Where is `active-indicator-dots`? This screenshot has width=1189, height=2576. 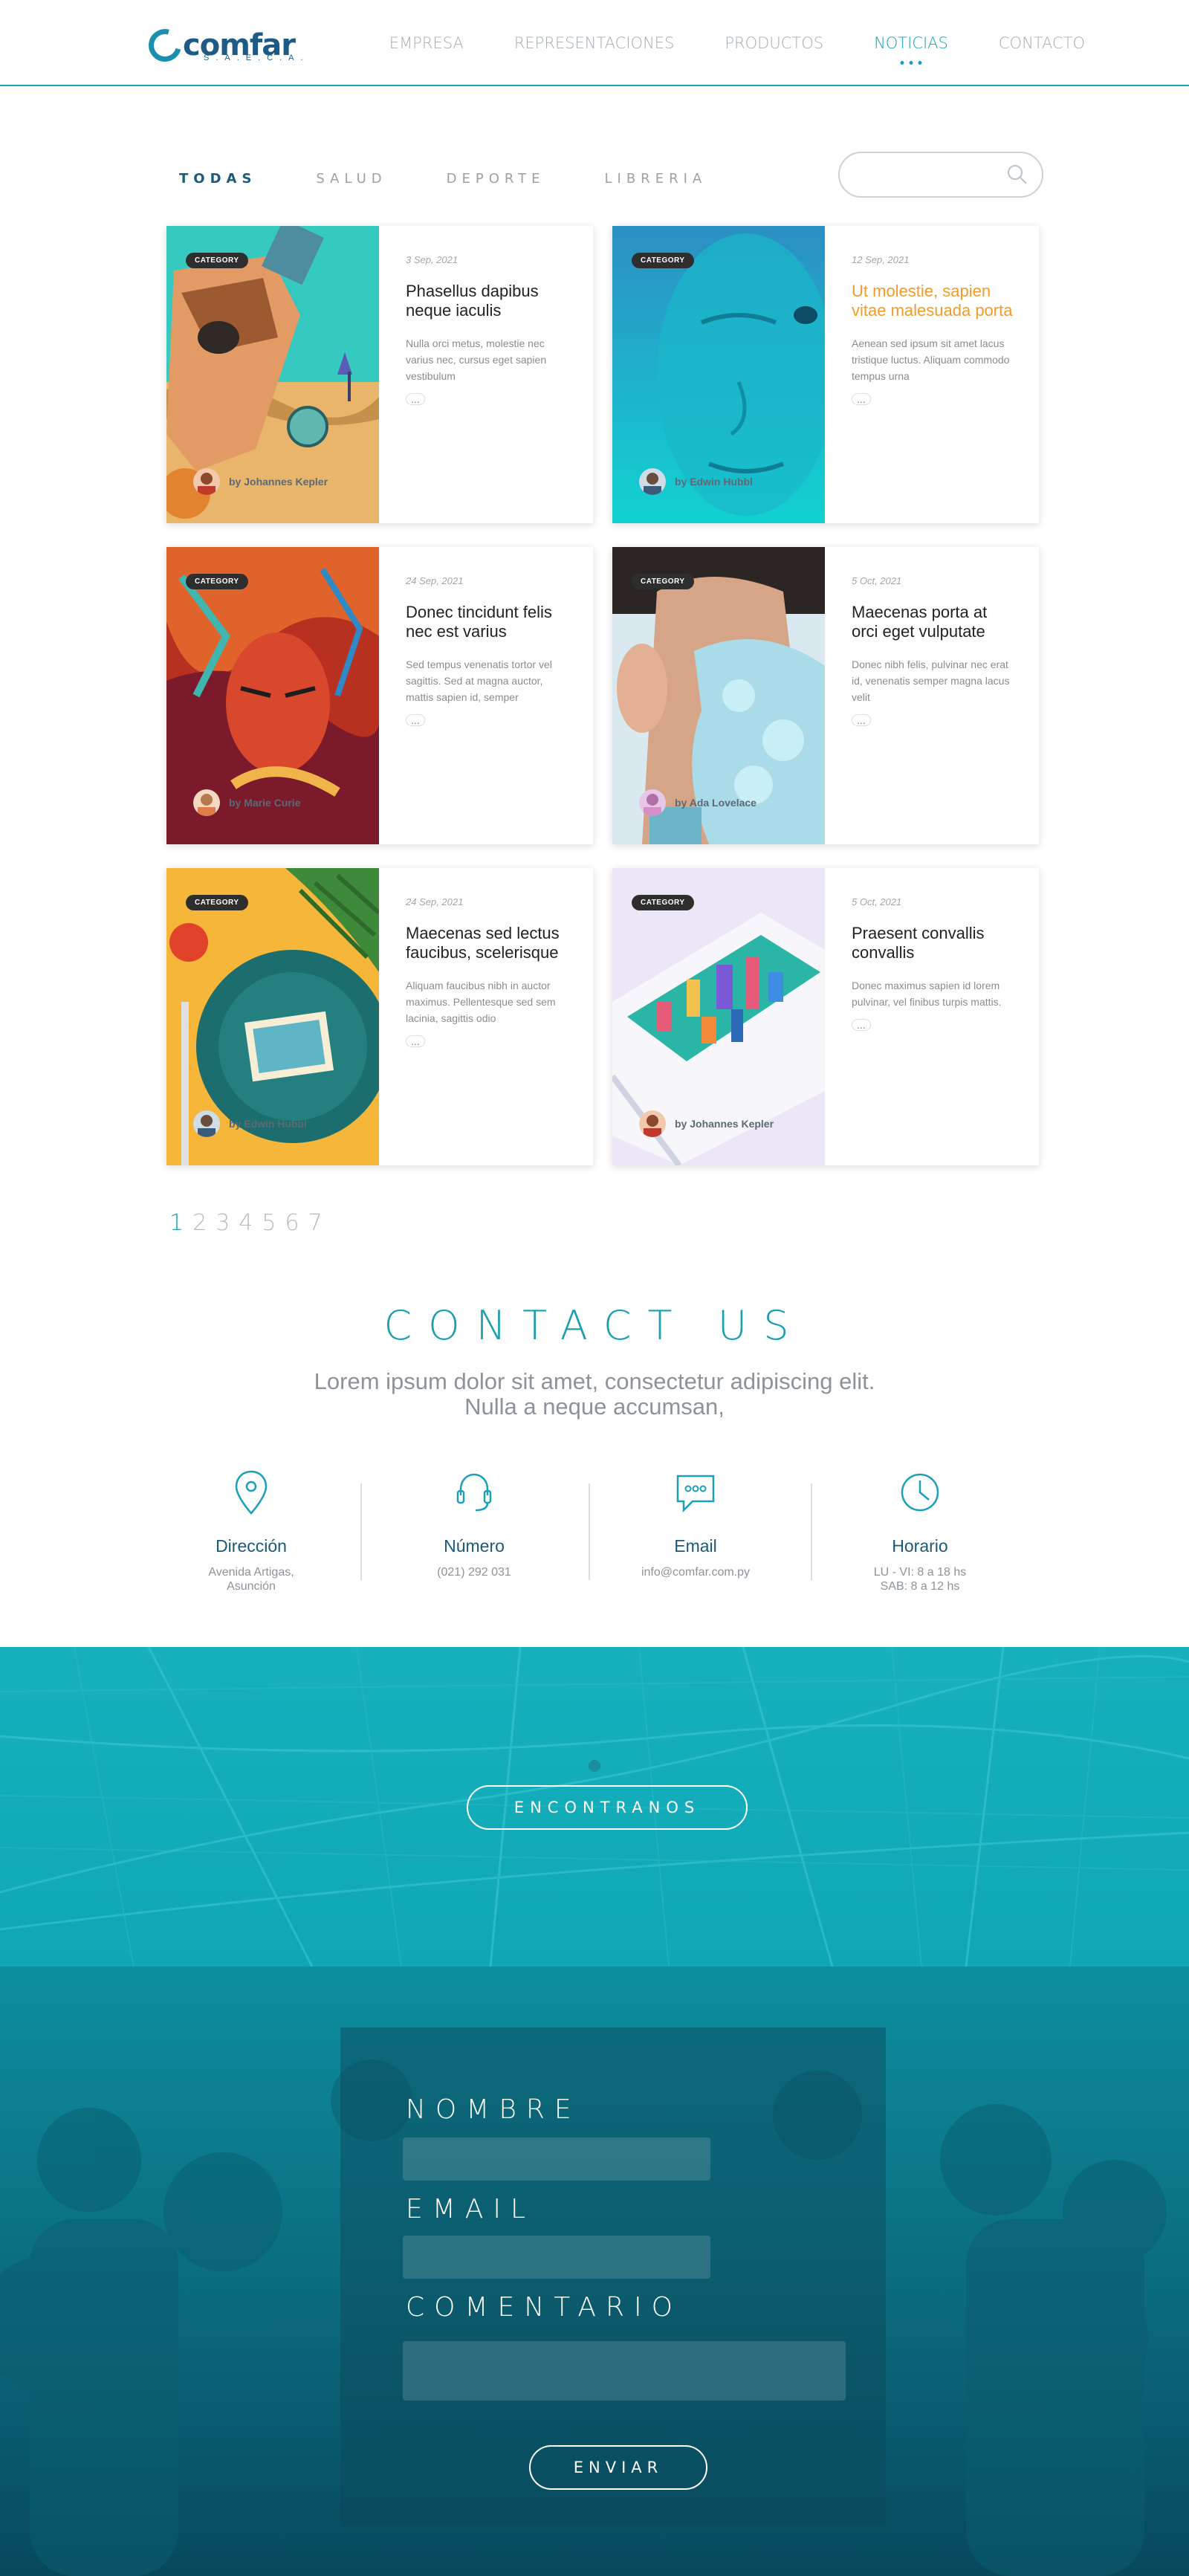
active-indicator-dots is located at coordinates (911, 63).